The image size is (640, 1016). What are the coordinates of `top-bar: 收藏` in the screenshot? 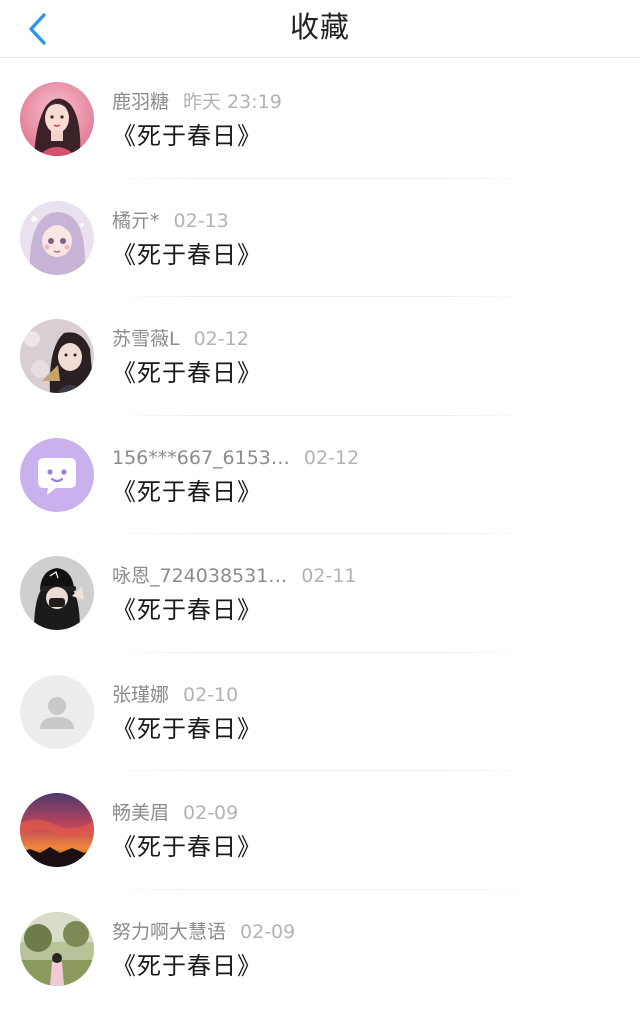 It's located at (320, 29).